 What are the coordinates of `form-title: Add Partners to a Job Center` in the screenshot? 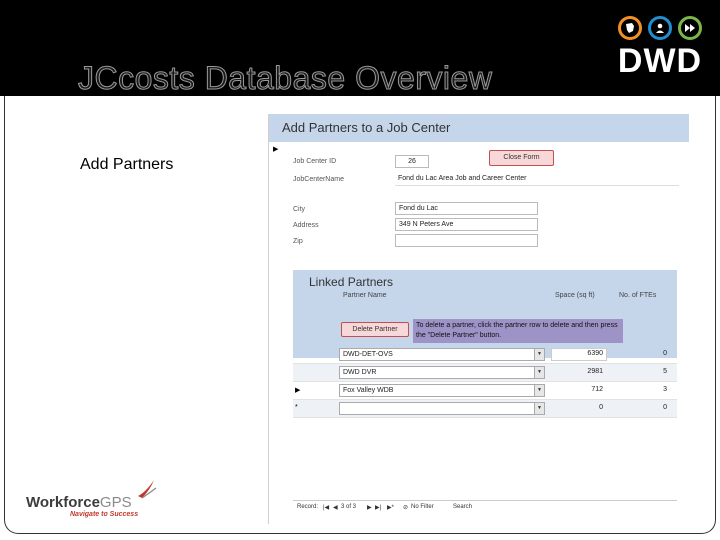 It's located at (366, 127).